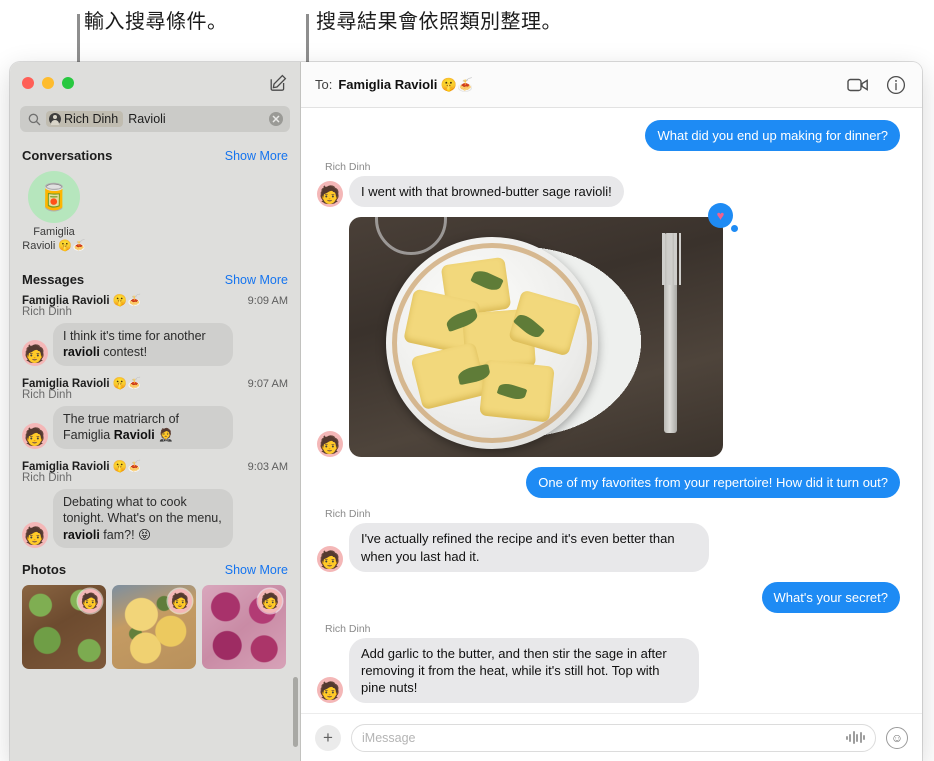 This screenshot has width=934, height=761. I want to click on message-composer: + iMessage ☺, so click(611, 737).